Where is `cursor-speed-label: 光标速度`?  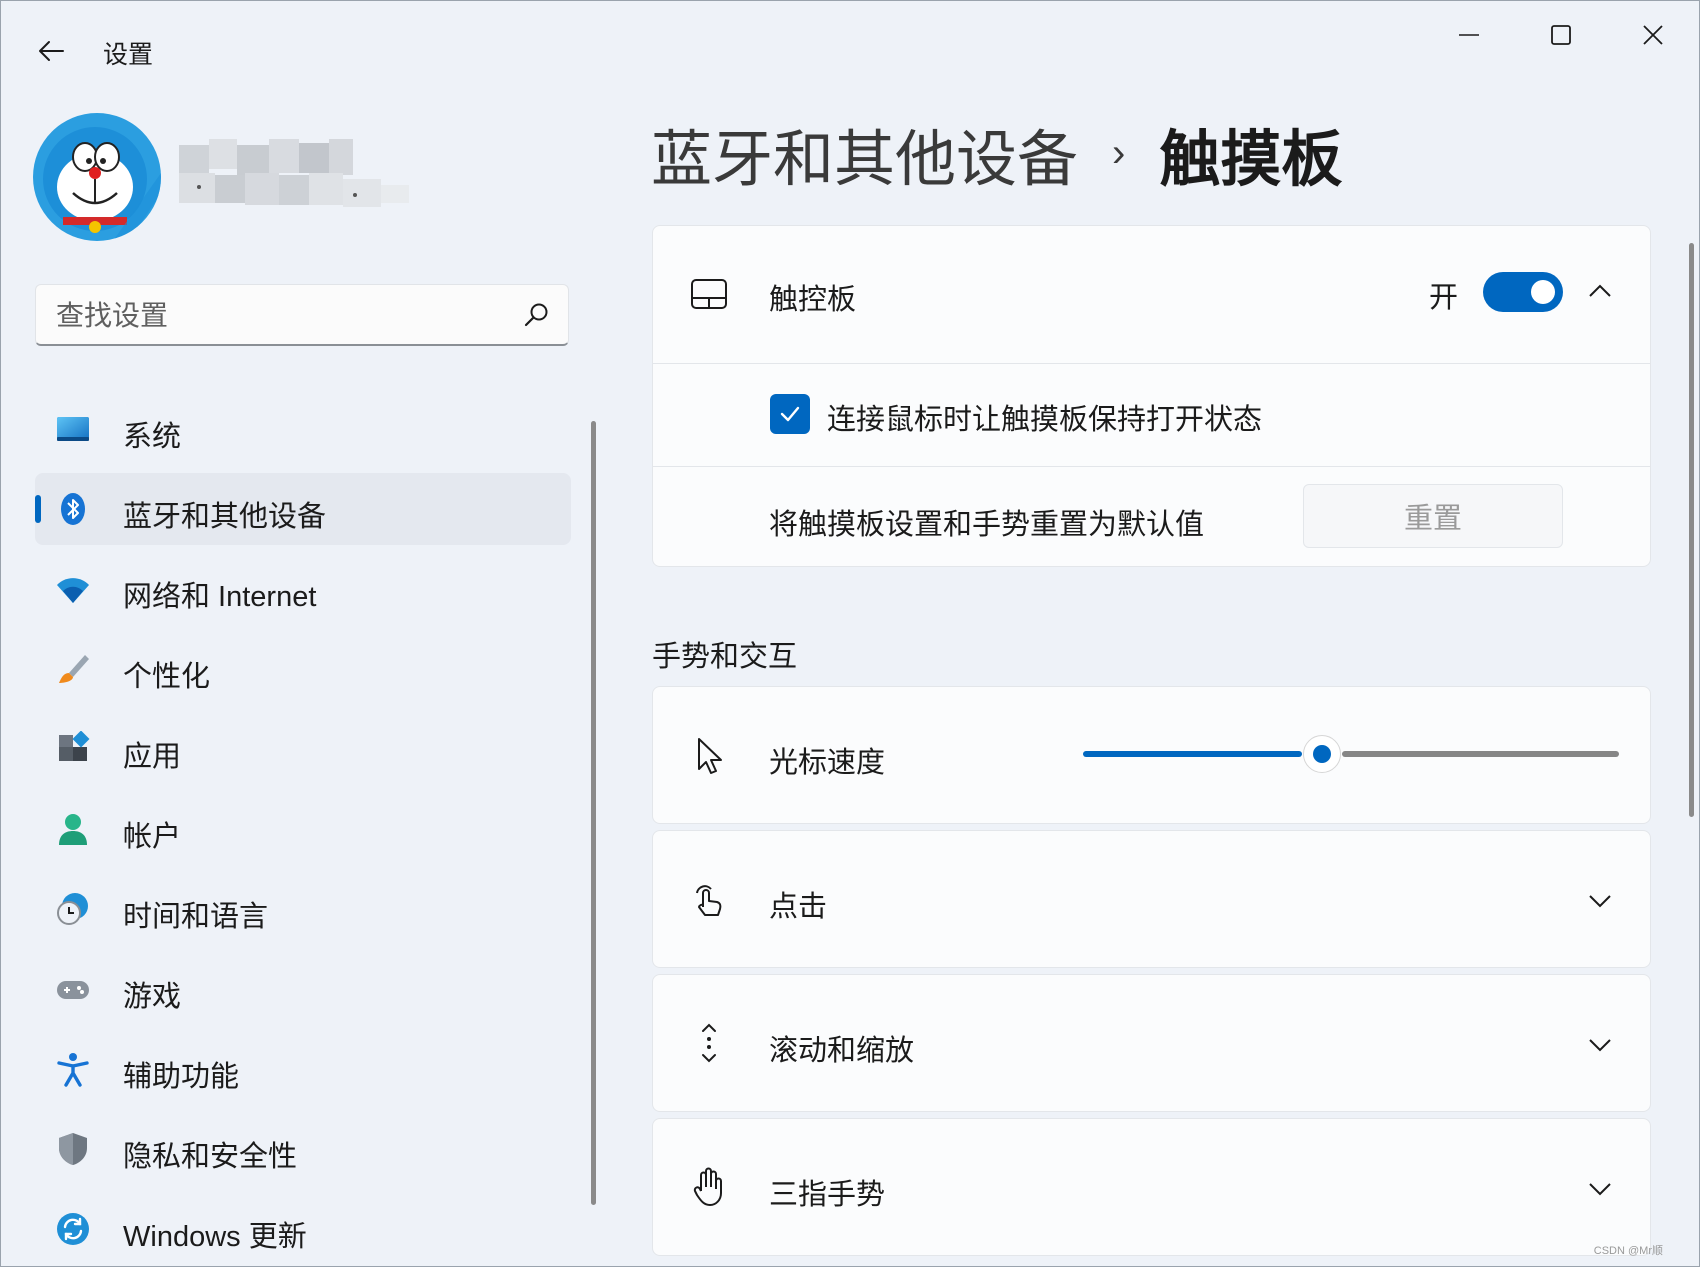
cursor-speed-label: 光标速度 is located at coordinates (827, 763).